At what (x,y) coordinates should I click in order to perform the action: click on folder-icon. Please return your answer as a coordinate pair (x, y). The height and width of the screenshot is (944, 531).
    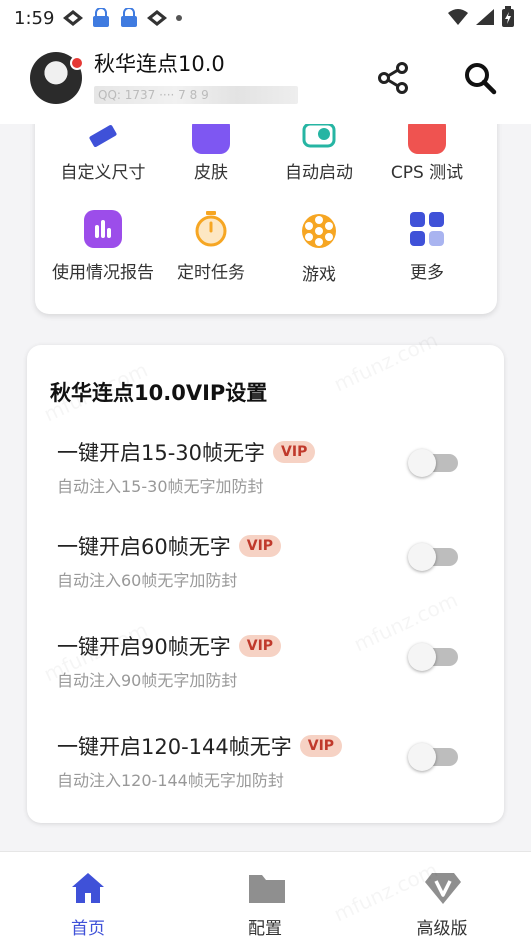
    Looking at the image, I should click on (266, 888).